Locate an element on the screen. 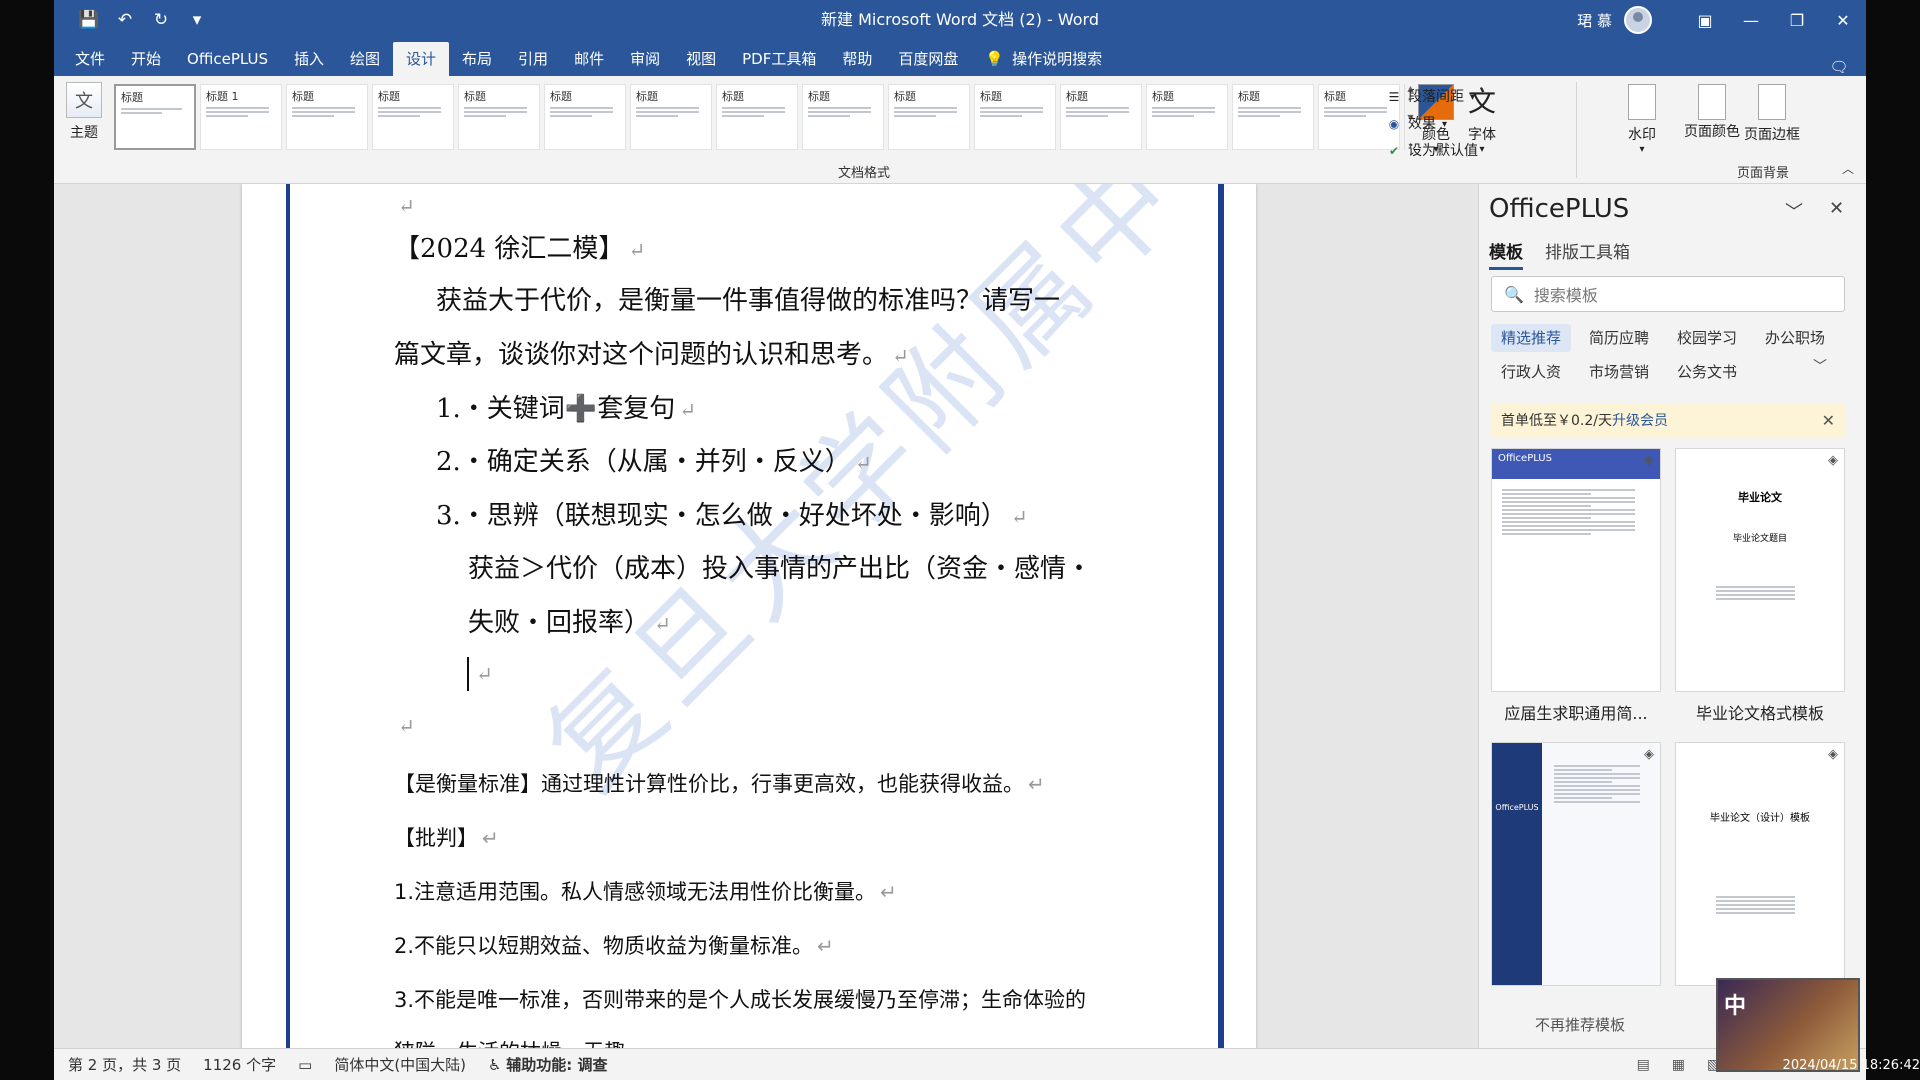 The height and width of the screenshot is (1080, 1920). collapse-ribbon-icon: ︿ is located at coordinates (1848, 168).